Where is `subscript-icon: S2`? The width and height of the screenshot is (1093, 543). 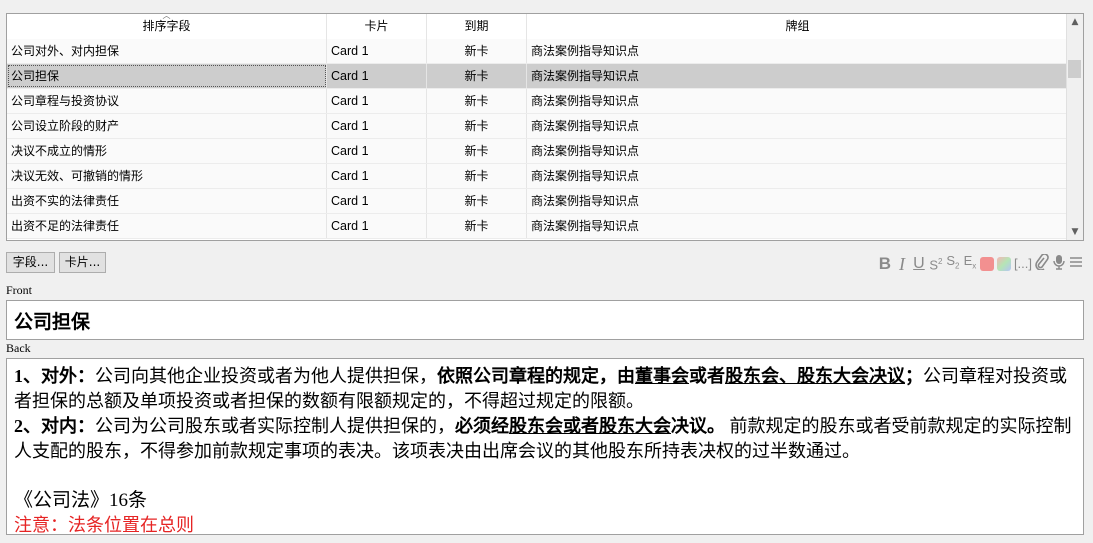 subscript-icon: S2 is located at coordinates (953, 264).